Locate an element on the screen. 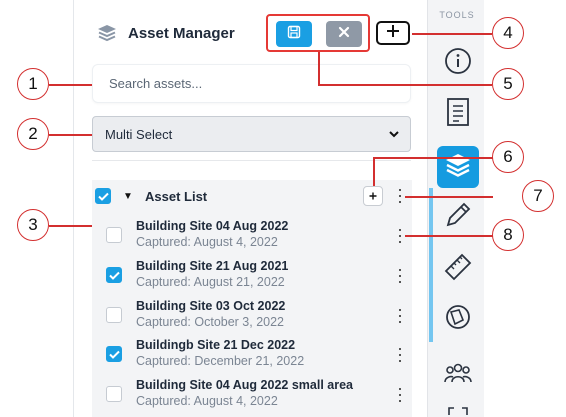 The image size is (566, 417). info-icon is located at coordinates (458, 63).